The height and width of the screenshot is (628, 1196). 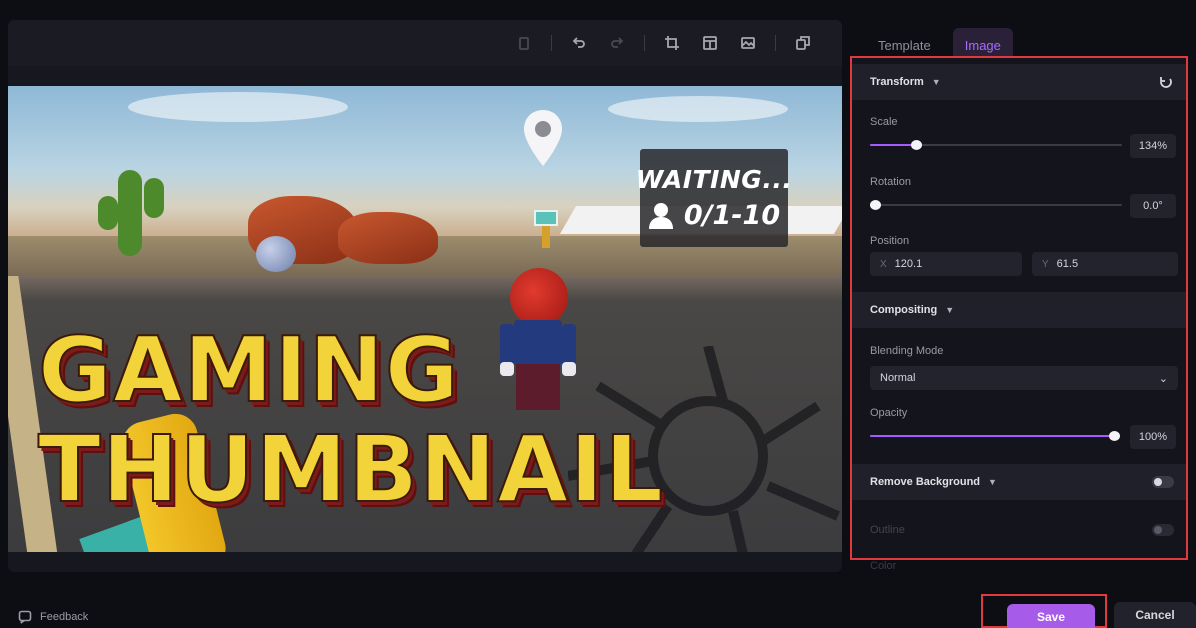 I want to click on redo-icon, so click(x=617, y=43).